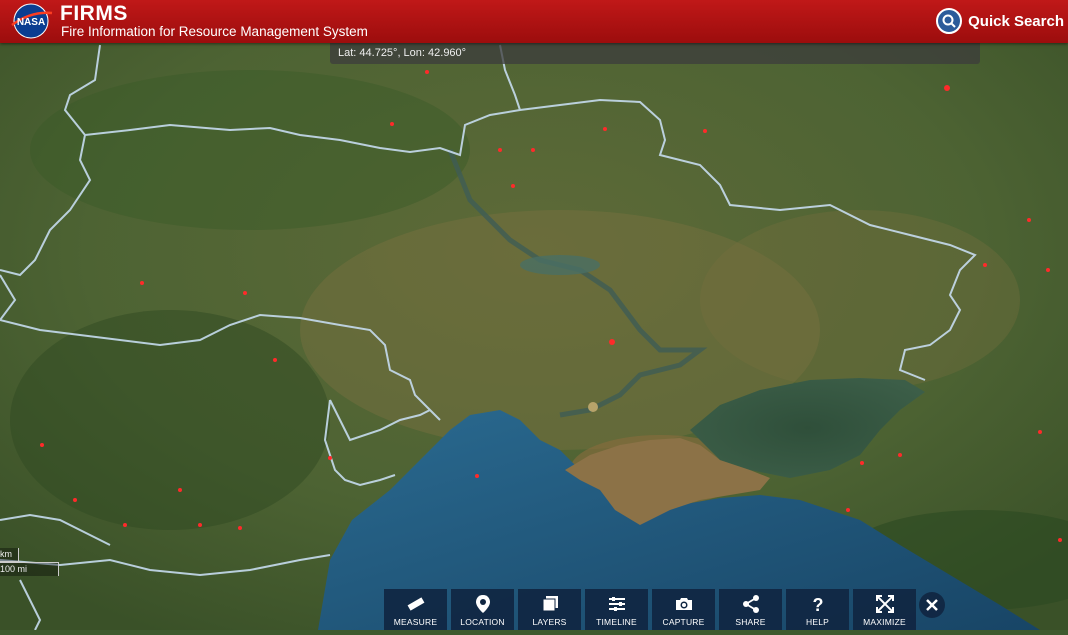 This screenshot has width=1068, height=635. I want to click on nasa-logo-text: NASA, so click(31, 22).